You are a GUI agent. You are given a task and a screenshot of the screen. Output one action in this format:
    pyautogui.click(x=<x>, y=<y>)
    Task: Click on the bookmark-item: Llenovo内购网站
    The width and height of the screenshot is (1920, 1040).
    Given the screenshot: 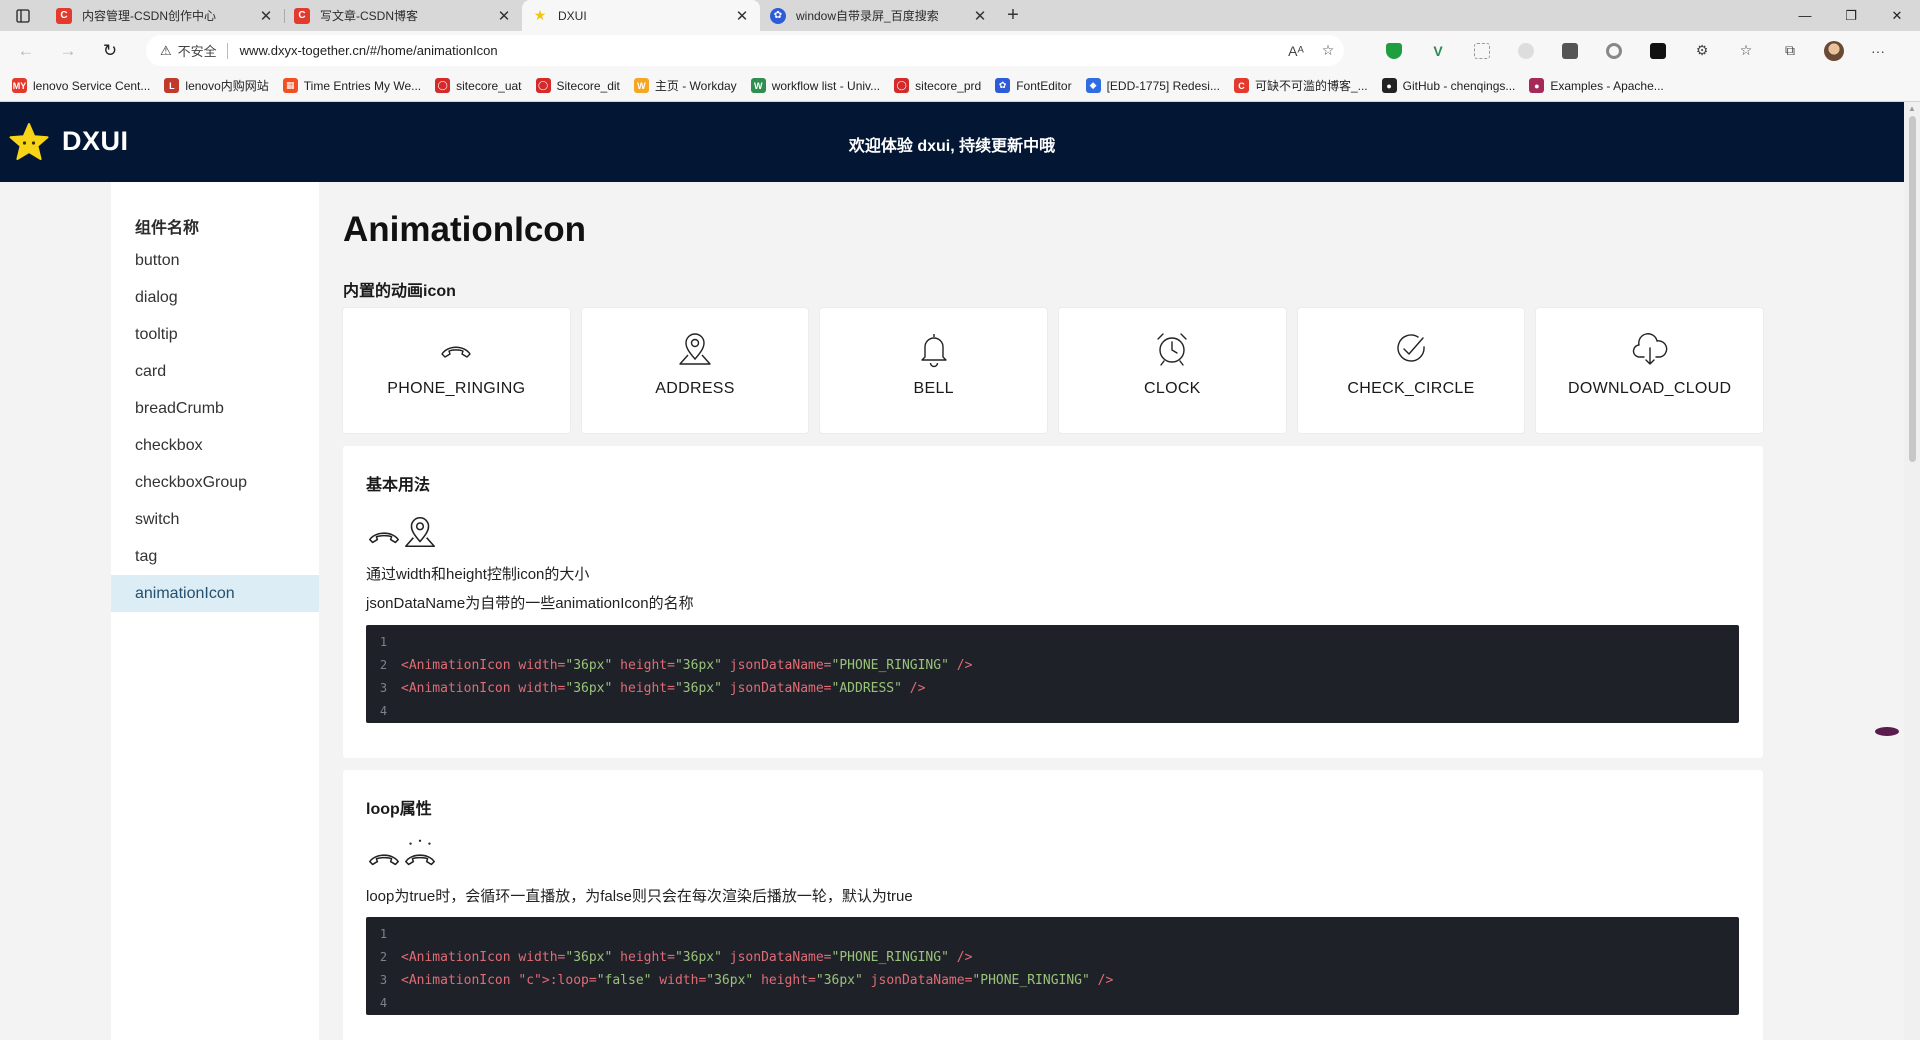 What is the action you would take?
    pyautogui.click(x=216, y=85)
    